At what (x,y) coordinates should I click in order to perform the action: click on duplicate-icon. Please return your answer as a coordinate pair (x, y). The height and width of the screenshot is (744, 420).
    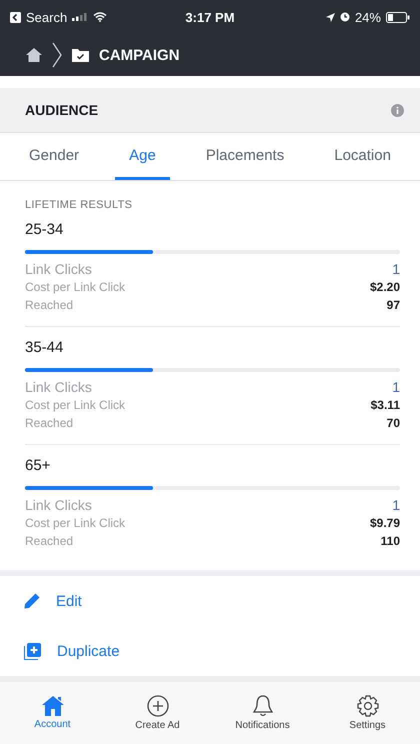
    Looking at the image, I should click on (32, 651).